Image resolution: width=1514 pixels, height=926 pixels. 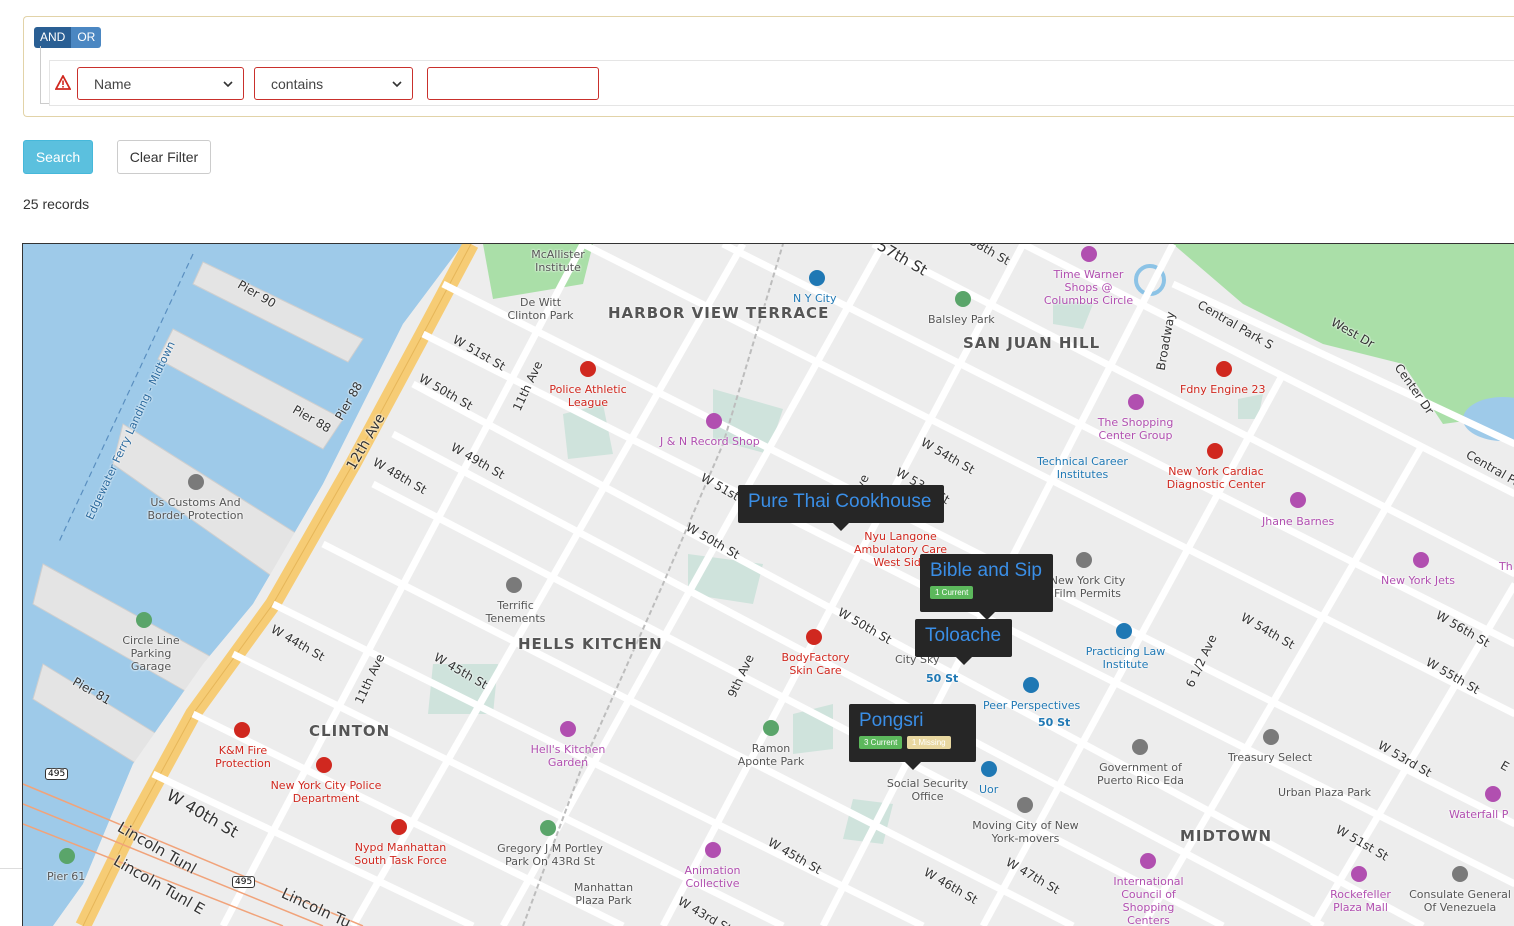 What do you see at coordinates (712, 877) in the screenshot?
I see `poi-label: Animation Collective` at bounding box center [712, 877].